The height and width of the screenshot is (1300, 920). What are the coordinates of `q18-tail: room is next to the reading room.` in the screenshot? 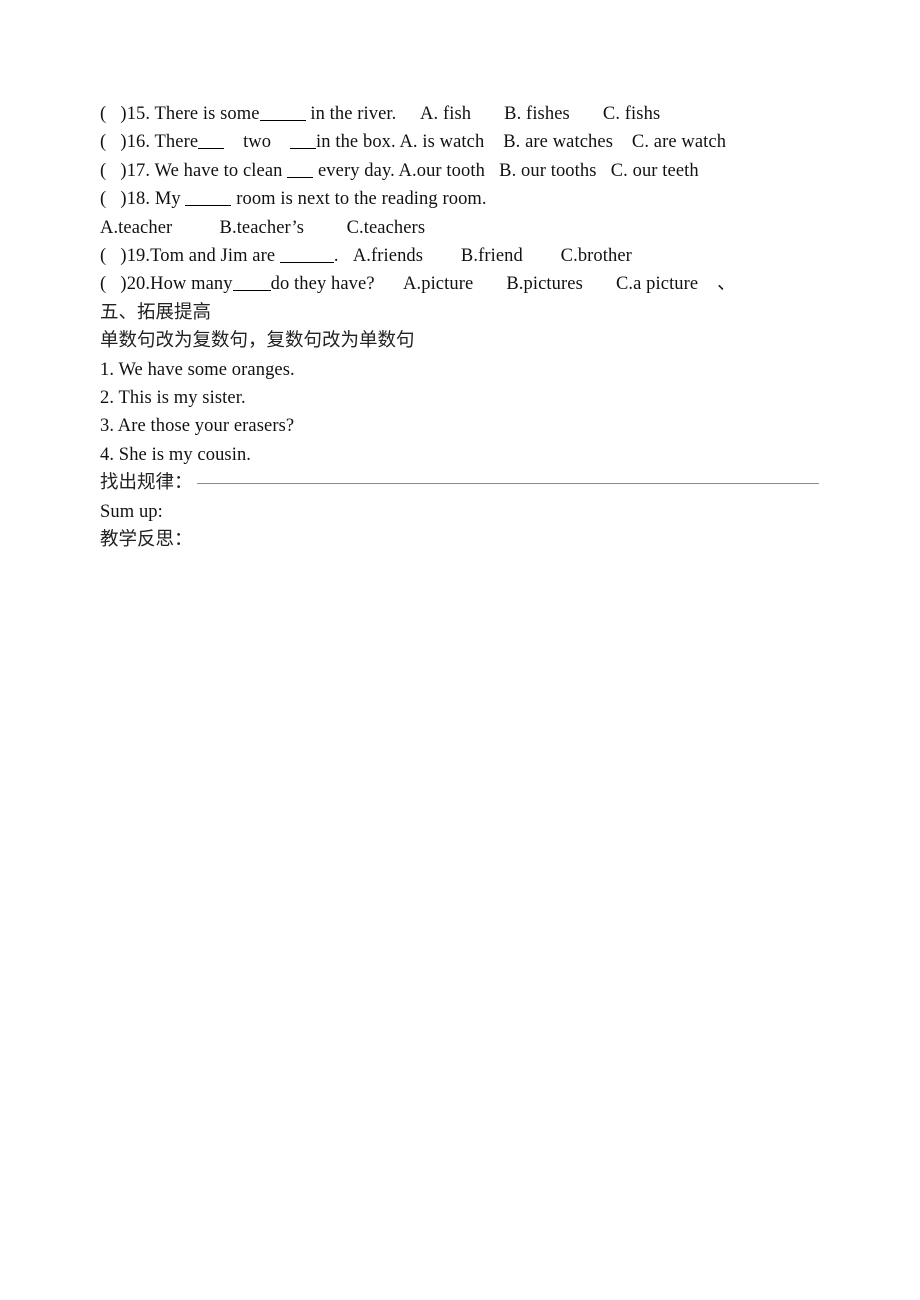 It's located at (361, 199).